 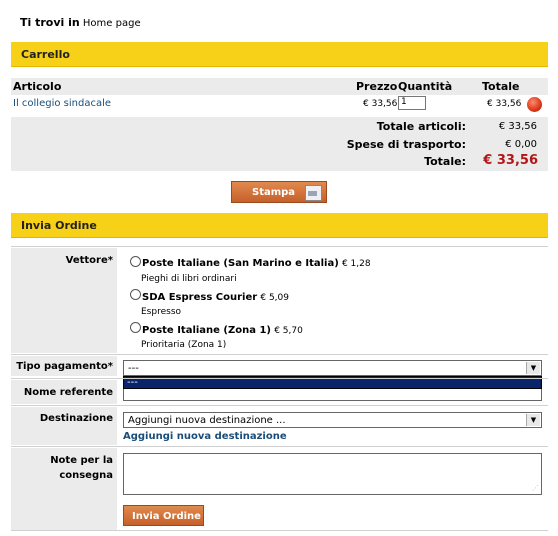 What do you see at coordinates (332, 395) in the screenshot?
I see `referent-input` at bounding box center [332, 395].